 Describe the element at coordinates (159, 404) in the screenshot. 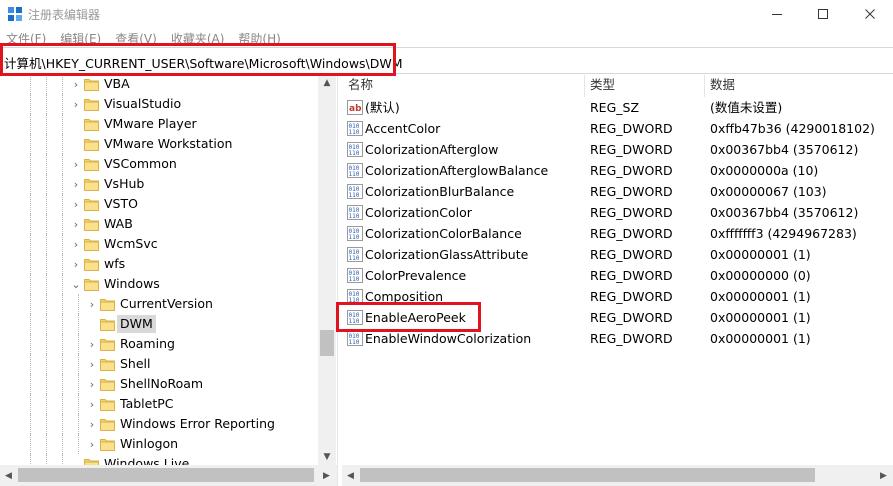

I see `tree-item: › TabletPC` at that location.